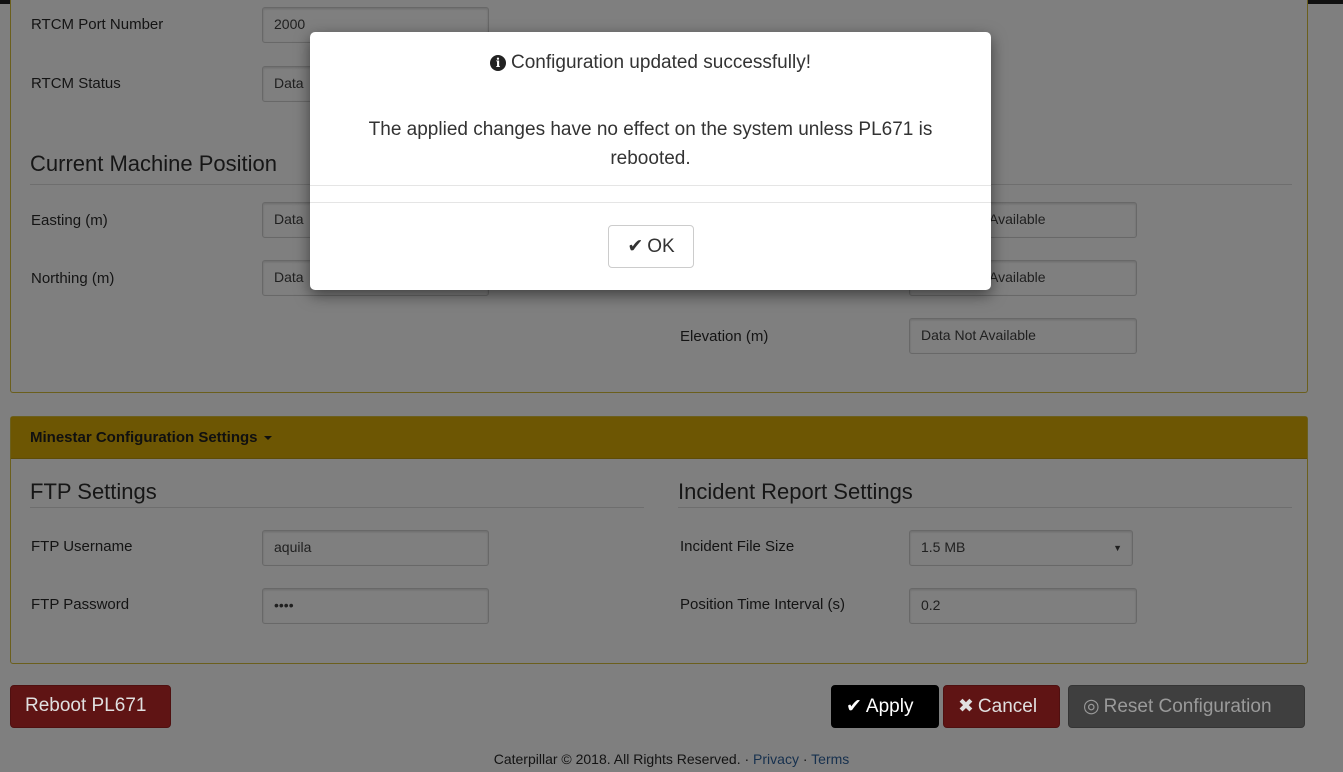 This screenshot has height=772, width=1343. I want to click on apply-button: ✔ Apply, so click(885, 706).